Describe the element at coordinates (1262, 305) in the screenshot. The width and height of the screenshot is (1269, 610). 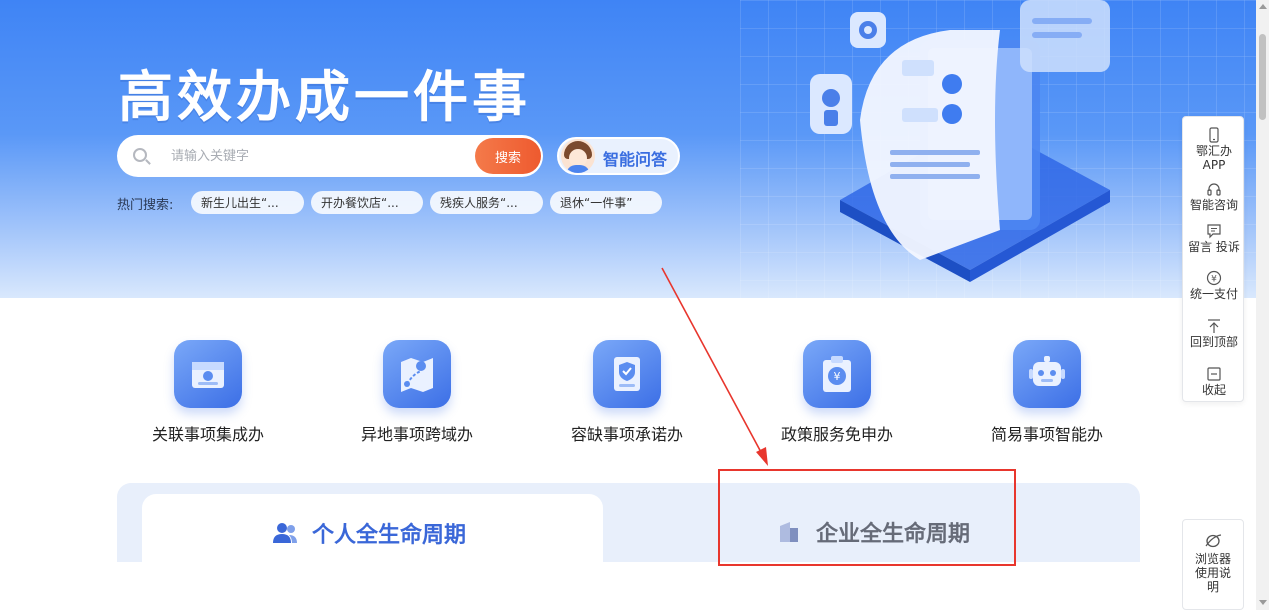
I see `vertical-scrollbar` at that location.